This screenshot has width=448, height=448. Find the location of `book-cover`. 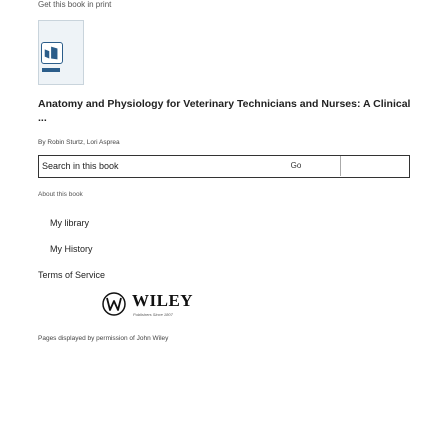

book-cover is located at coordinates (61, 52).